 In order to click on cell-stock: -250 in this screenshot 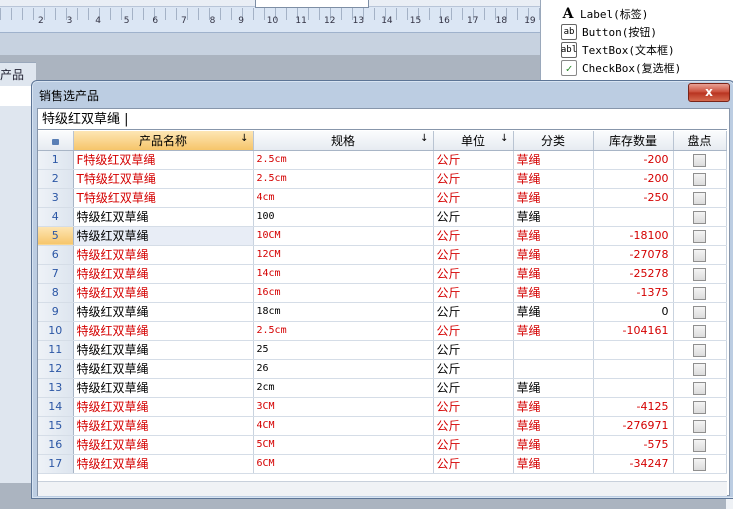, I will do `click(633, 198)`.